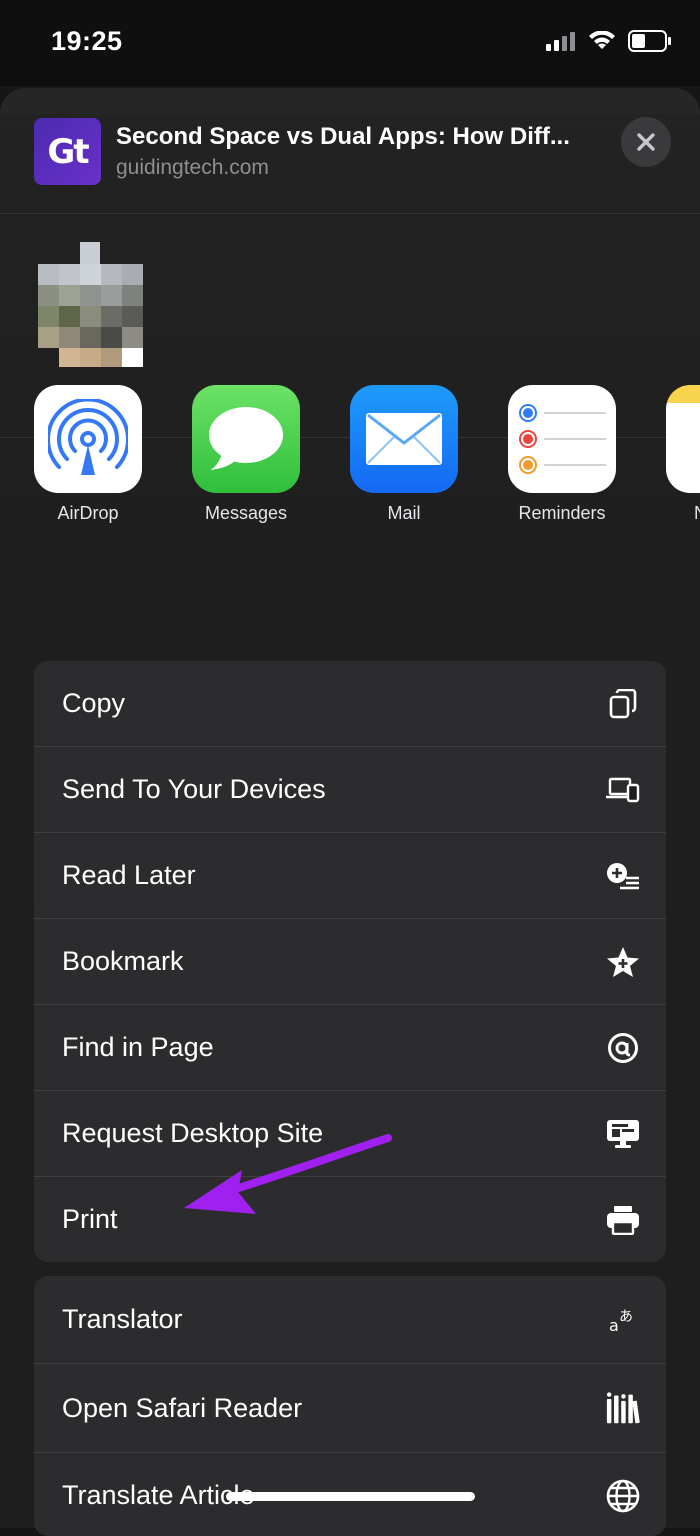 The image size is (700, 1536). I want to click on app-mail: Mail, so click(404, 454).